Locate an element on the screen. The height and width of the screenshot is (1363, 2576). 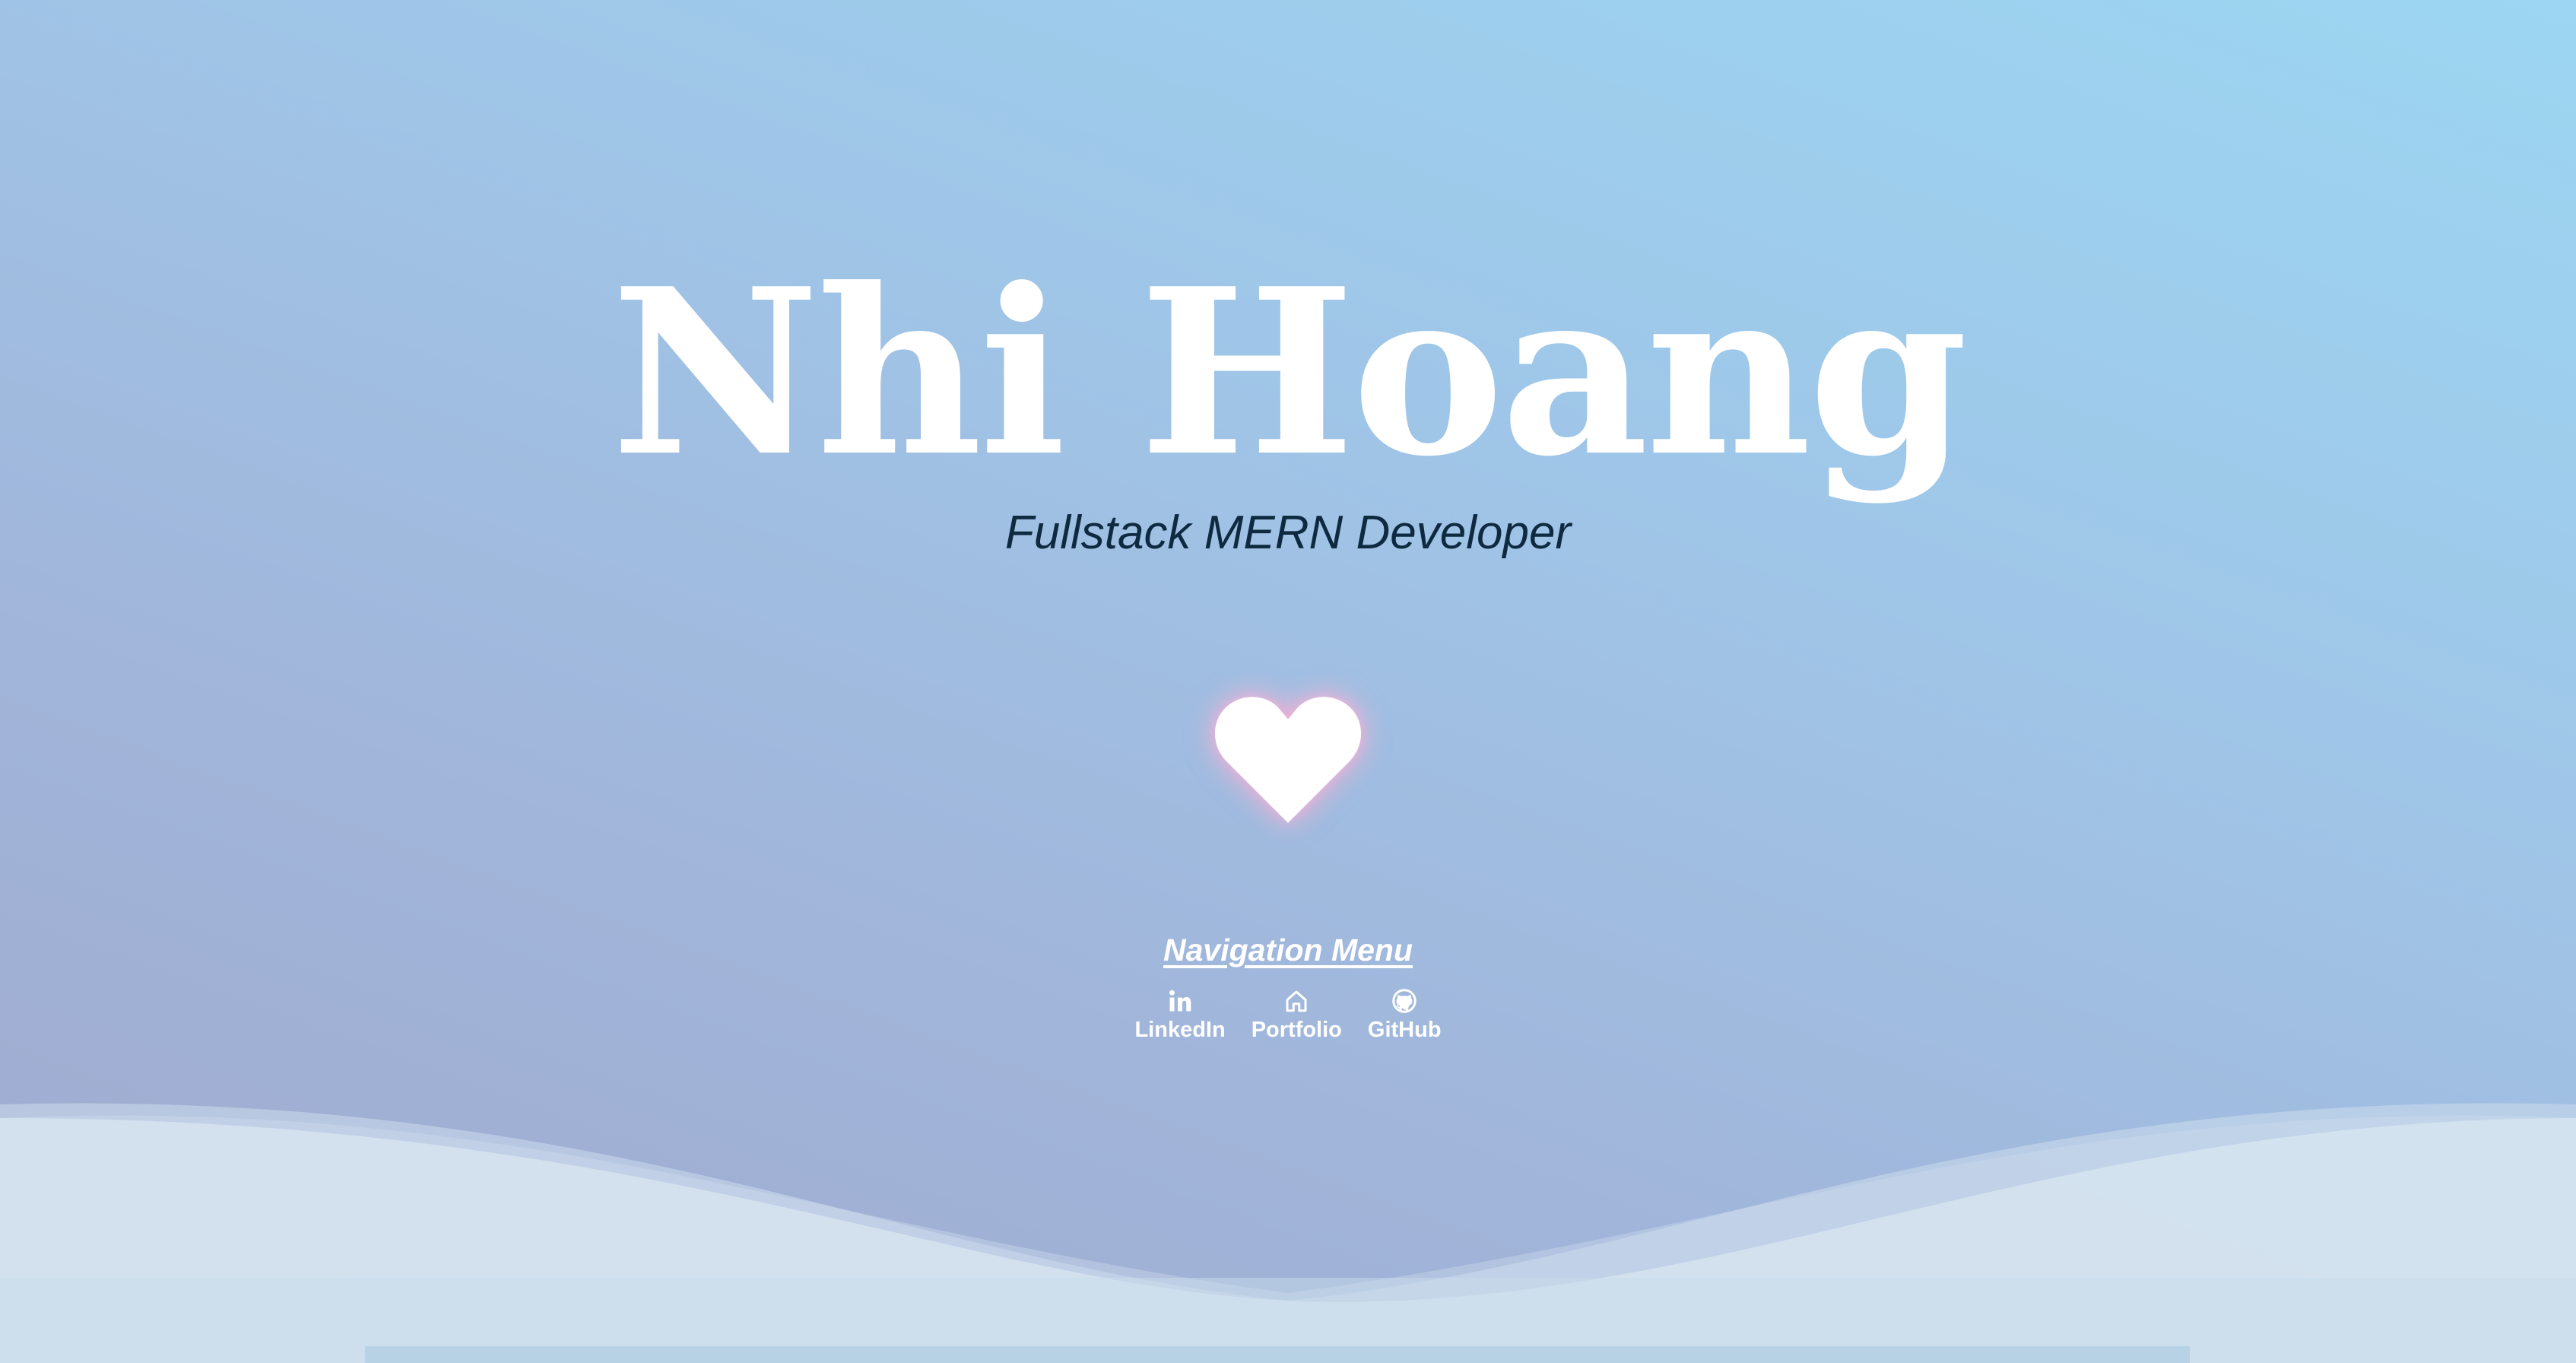
heart-icon is located at coordinates (1288, 754).